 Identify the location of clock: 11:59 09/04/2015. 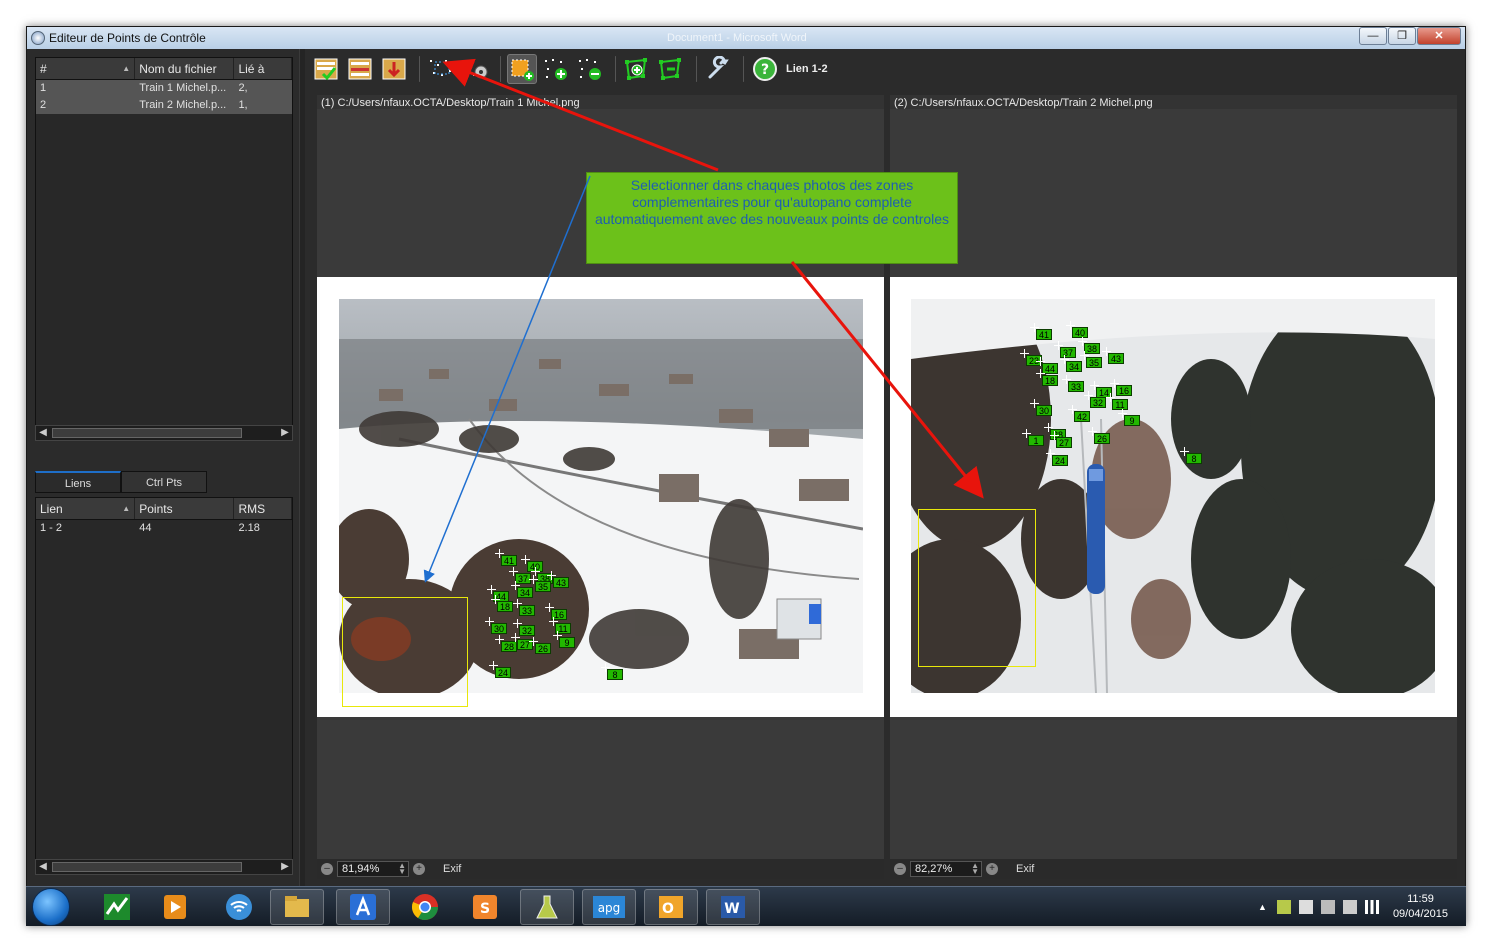
(1420, 907).